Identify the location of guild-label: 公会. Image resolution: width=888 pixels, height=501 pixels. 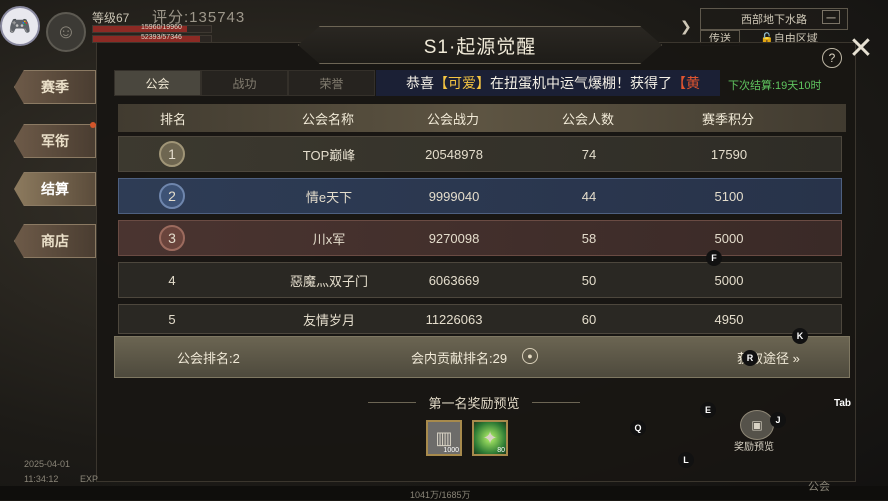
(819, 487).